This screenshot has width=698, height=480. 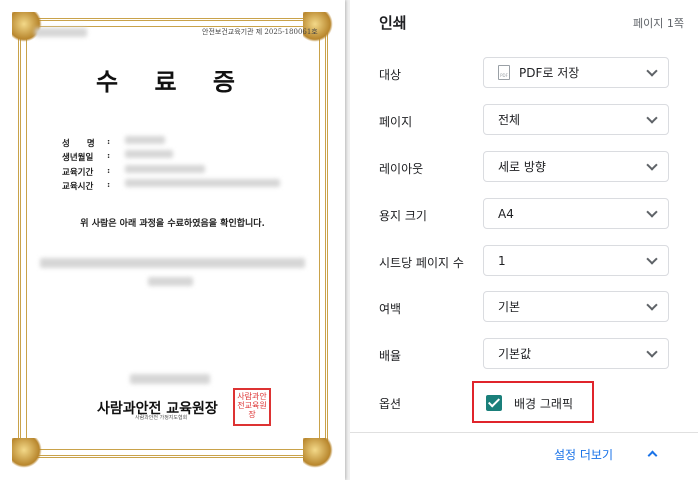 What do you see at coordinates (390, 404) in the screenshot?
I see `options-label: 옵션` at bounding box center [390, 404].